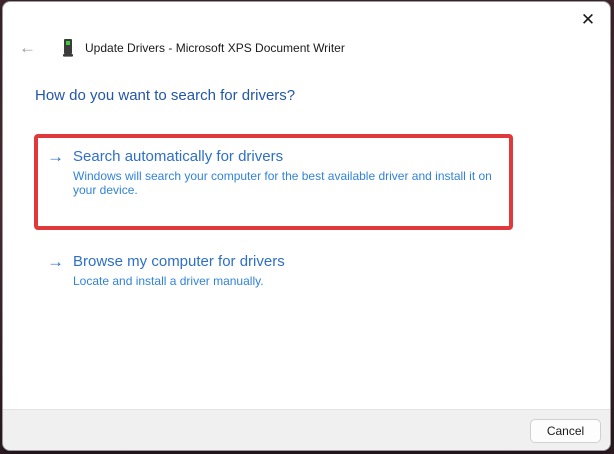 The width and height of the screenshot is (614, 454). Describe the element at coordinates (588, 20) in the screenshot. I see `close-icon: ✕` at that location.